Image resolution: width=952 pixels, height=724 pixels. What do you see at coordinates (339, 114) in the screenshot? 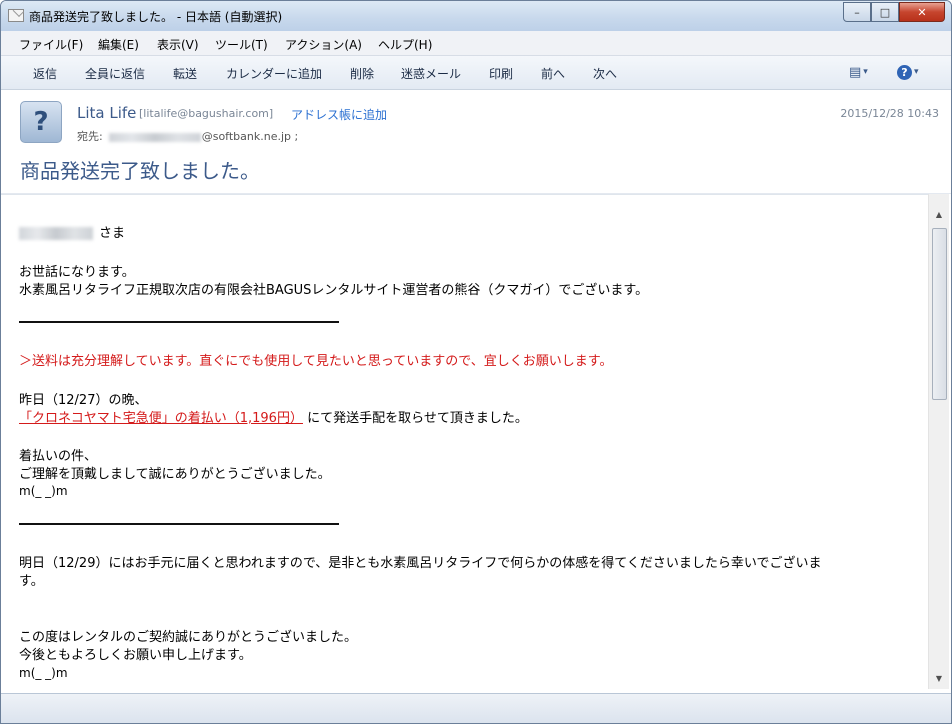
I see `add-to-contacts-link: アドレス帳に追加` at bounding box center [339, 114].